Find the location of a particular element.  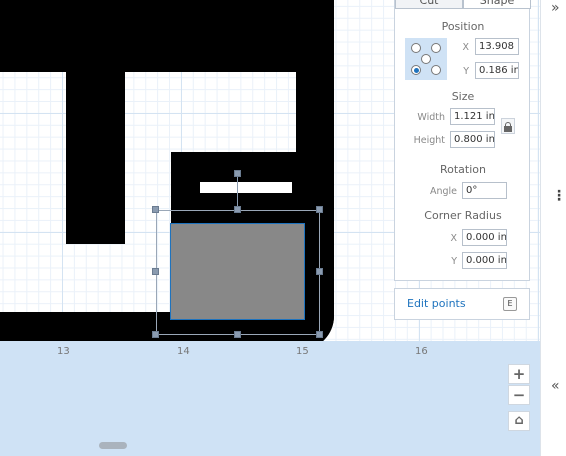

anchor-selector is located at coordinates (426, 59).